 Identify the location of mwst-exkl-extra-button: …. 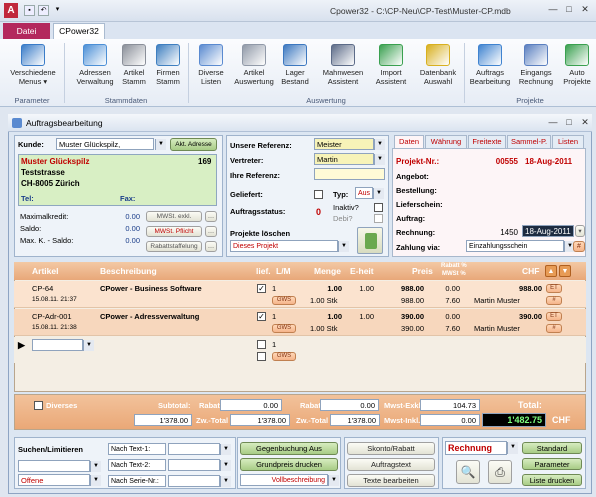
(211, 216).